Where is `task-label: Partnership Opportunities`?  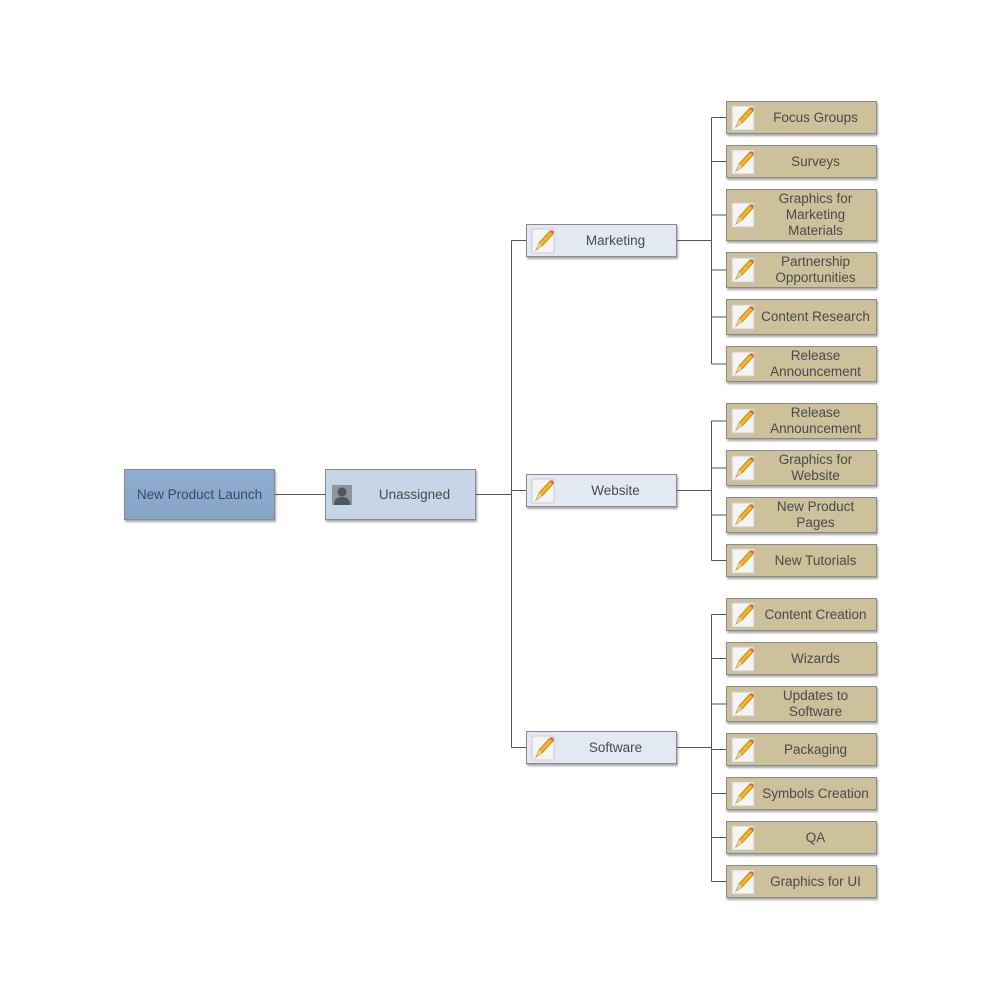 task-label: Partnership Opportunities is located at coordinates (815, 269).